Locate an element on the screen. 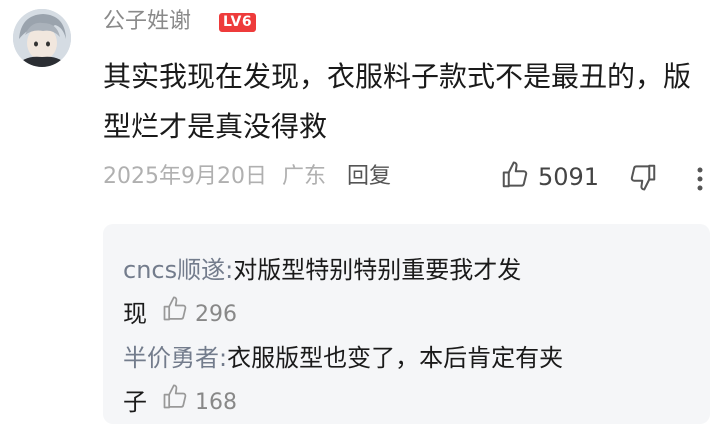  comment-date: 2025年9月20日 is located at coordinates (185, 176).